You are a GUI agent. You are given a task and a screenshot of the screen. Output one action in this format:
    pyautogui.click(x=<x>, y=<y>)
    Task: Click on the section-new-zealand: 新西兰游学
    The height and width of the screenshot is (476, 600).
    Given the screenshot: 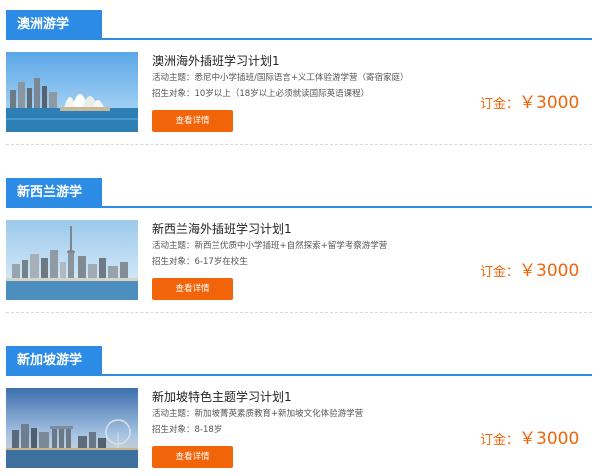 What is the action you would take?
    pyautogui.click(x=300, y=193)
    